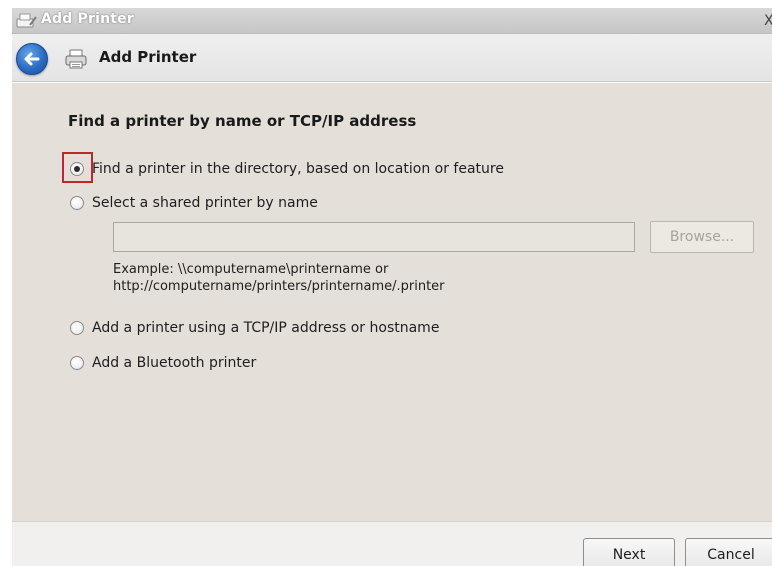  Describe the element at coordinates (77, 363) in the screenshot. I see `radio-bluetooth-printer` at that location.